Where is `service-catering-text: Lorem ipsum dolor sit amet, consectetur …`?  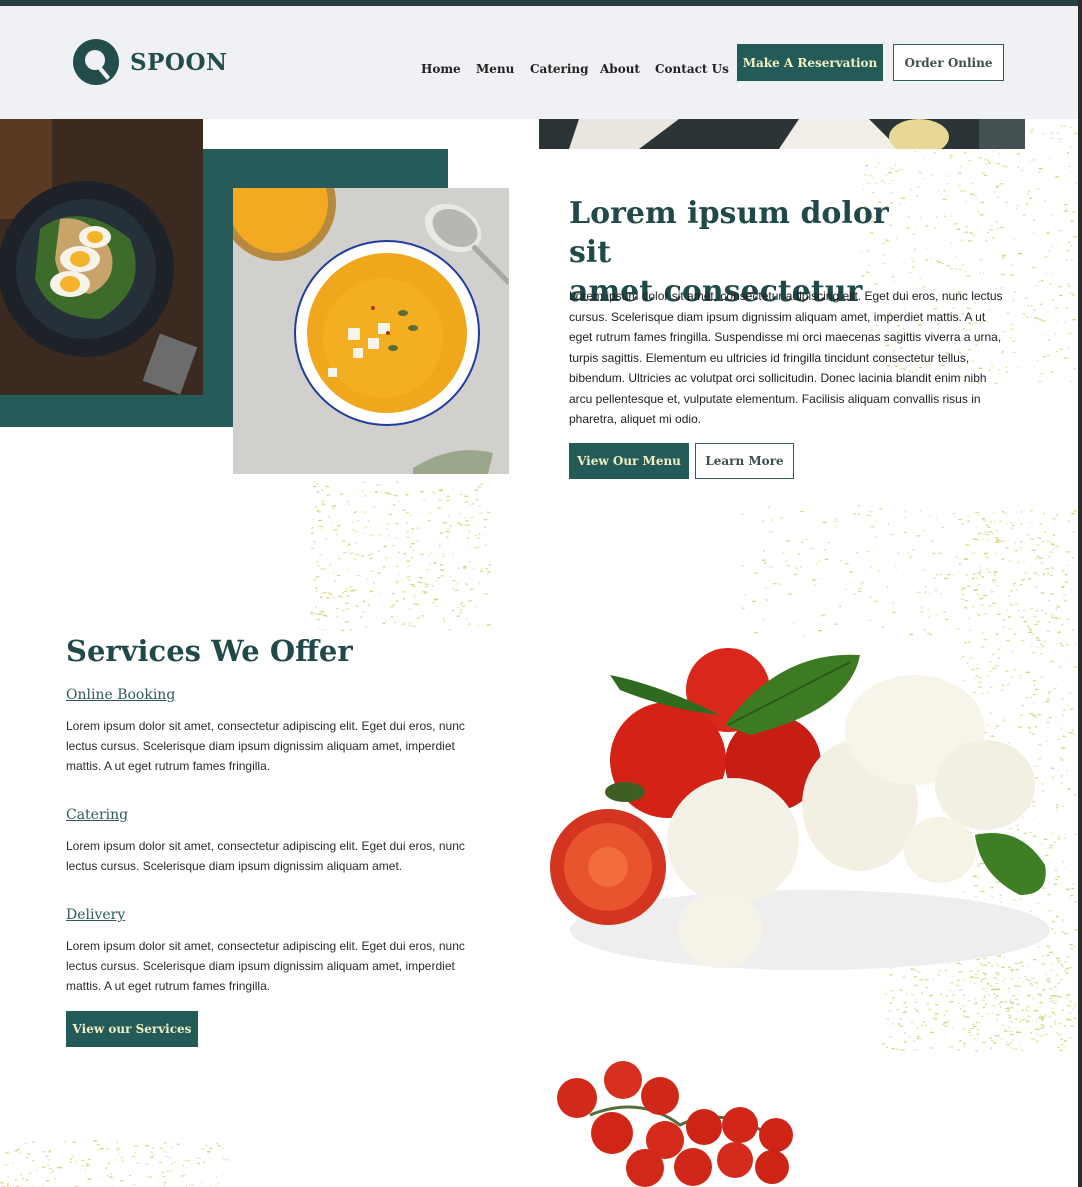 service-catering-text: Lorem ipsum dolor sit amet, consectetur … is located at coordinates (265, 856).